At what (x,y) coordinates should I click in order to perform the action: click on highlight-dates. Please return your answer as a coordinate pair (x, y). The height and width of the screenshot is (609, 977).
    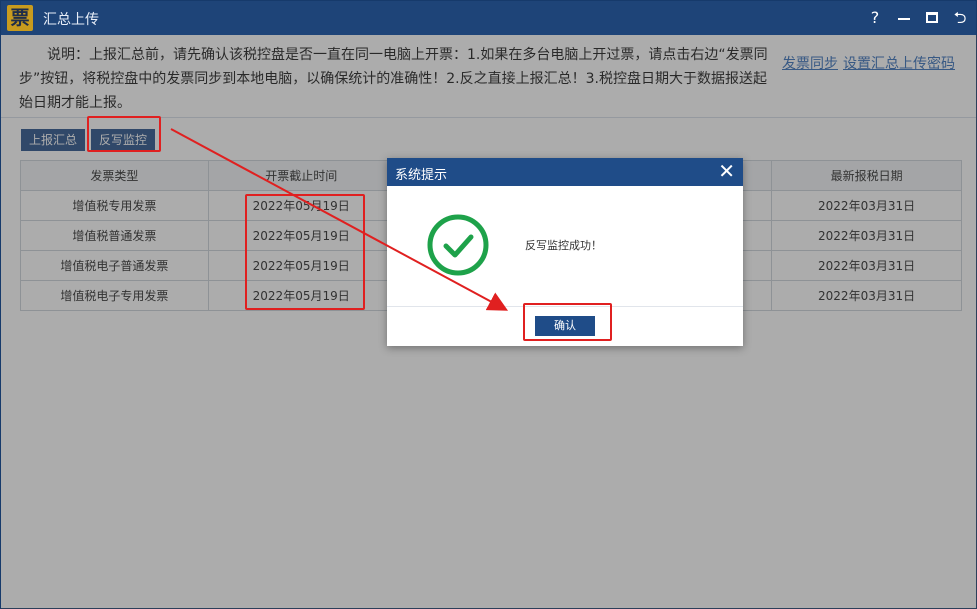
    Looking at the image, I should click on (305, 252).